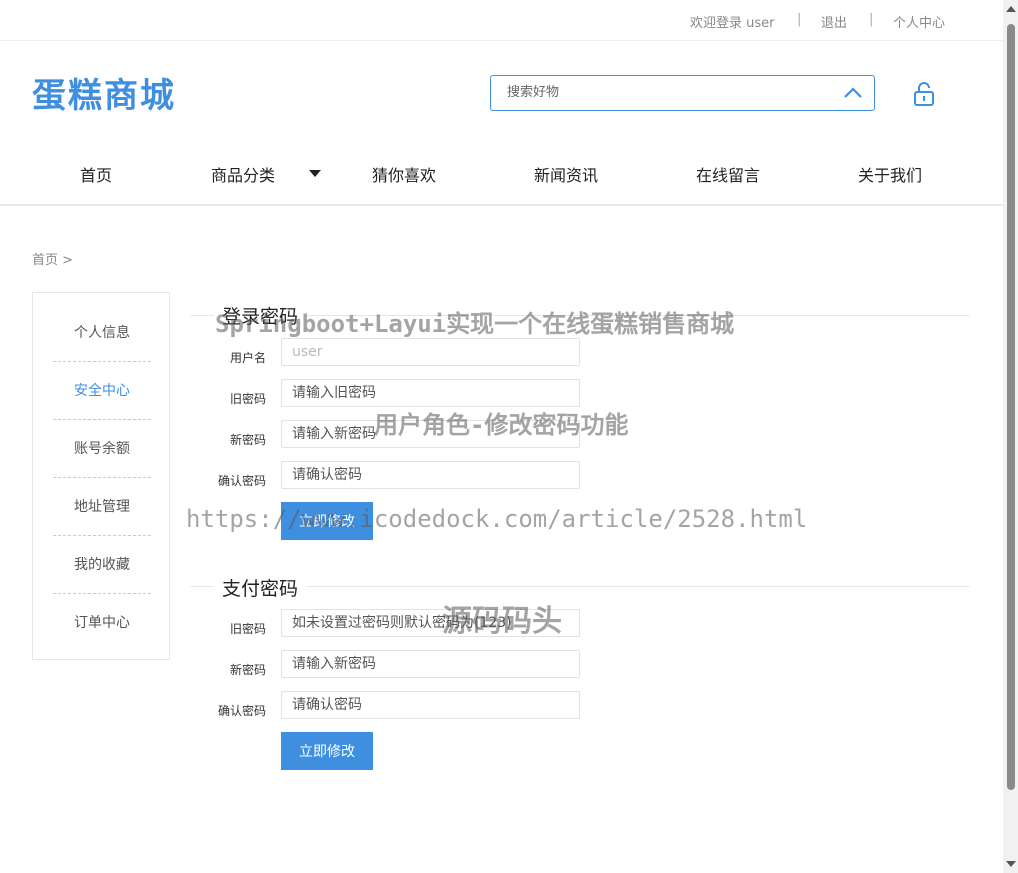  Describe the element at coordinates (919, 21) in the screenshot. I see `user-center-link: 个人中心` at that location.